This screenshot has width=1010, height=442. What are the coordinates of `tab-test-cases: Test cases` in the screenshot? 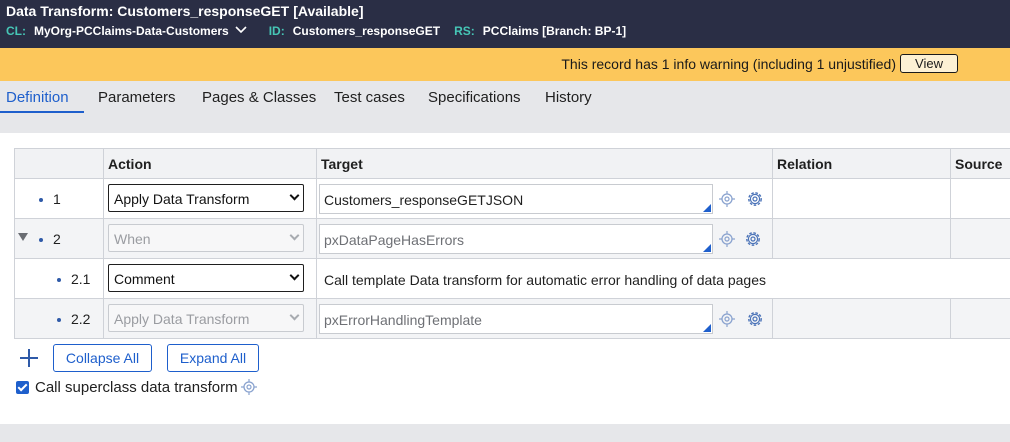 It's located at (369, 97).